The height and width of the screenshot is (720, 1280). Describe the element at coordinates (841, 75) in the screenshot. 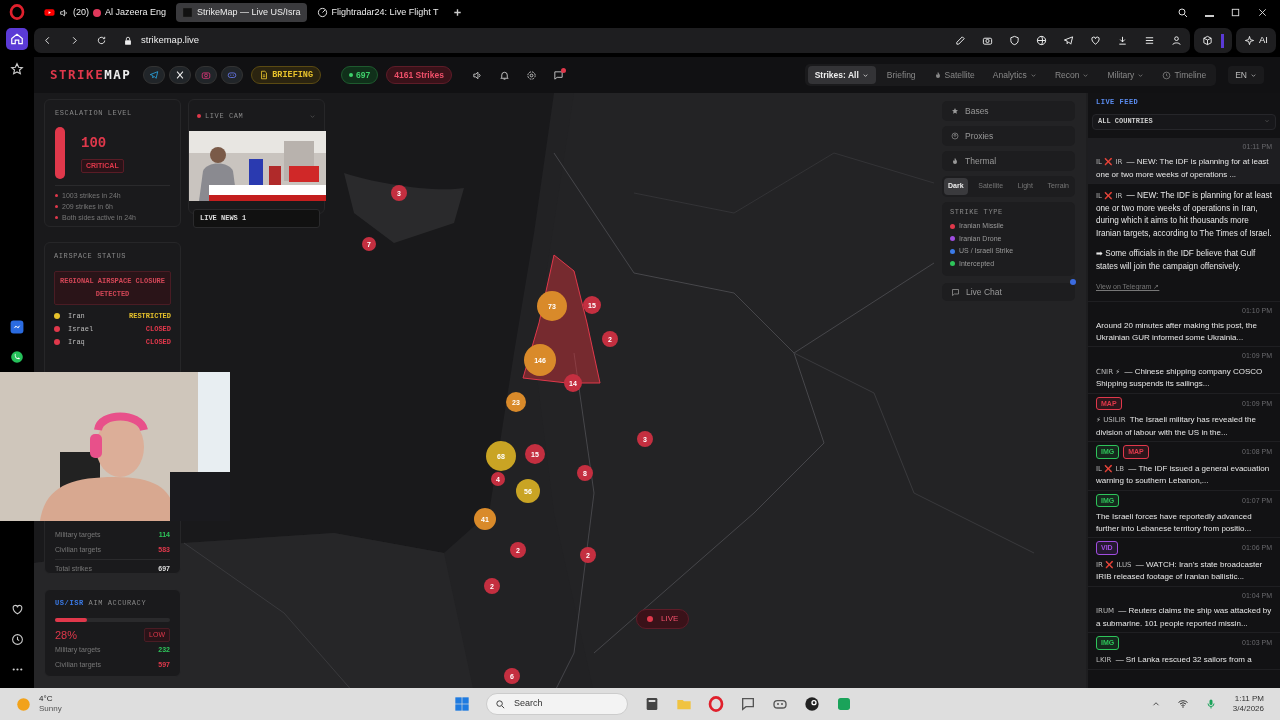

I see `nav-tab: Strikes: All` at that location.